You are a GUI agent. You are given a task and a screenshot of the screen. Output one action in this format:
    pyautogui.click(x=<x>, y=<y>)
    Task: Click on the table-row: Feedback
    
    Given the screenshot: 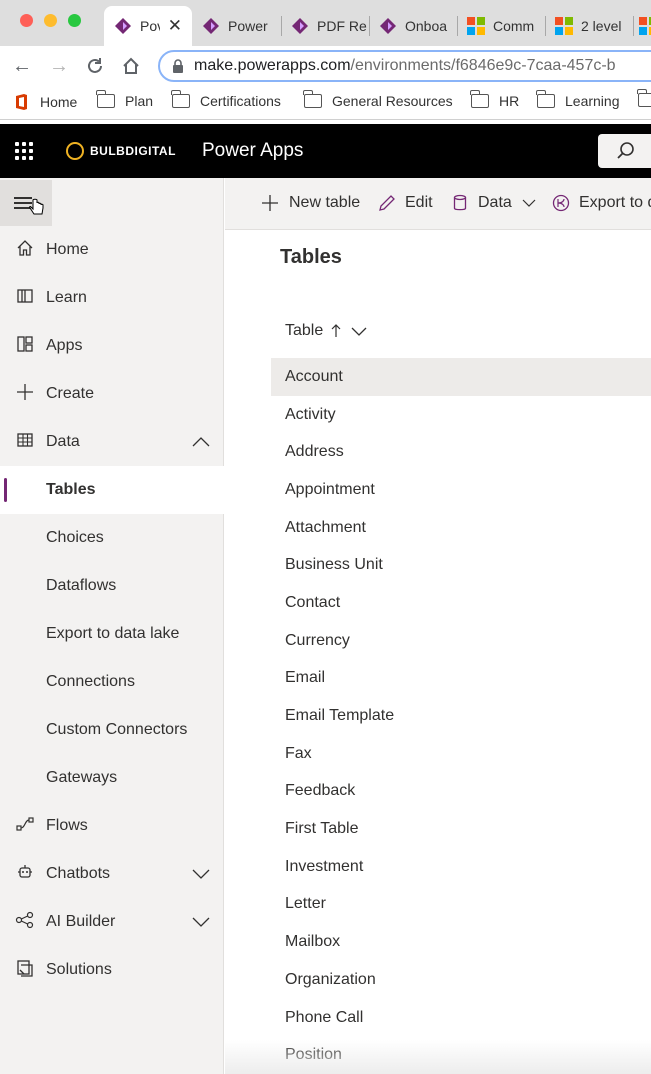 What is the action you would take?
    pyautogui.click(x=461, y=792)
    